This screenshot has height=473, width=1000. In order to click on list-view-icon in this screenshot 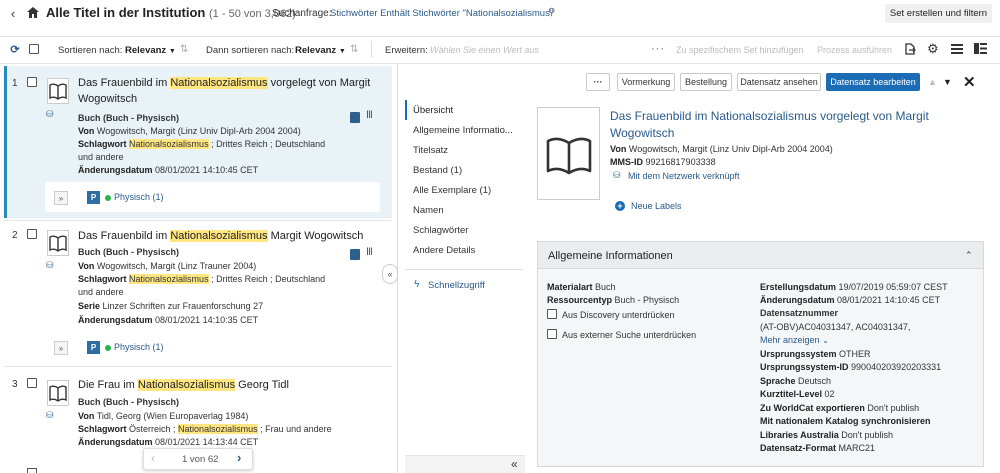, I will do `click(957, 49)`.